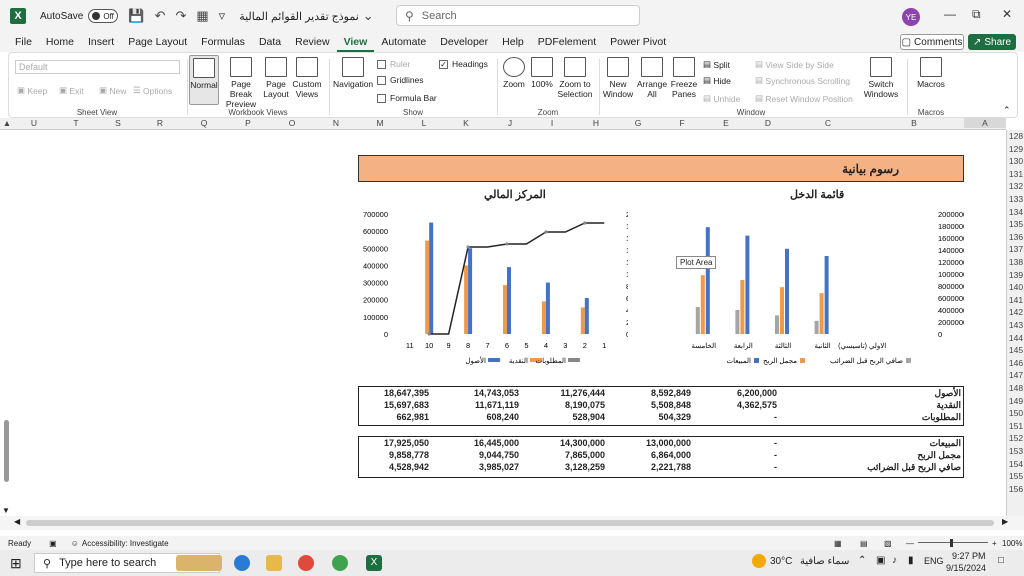  I want to click on table-cell: 4,362,575, so click(747, 405).